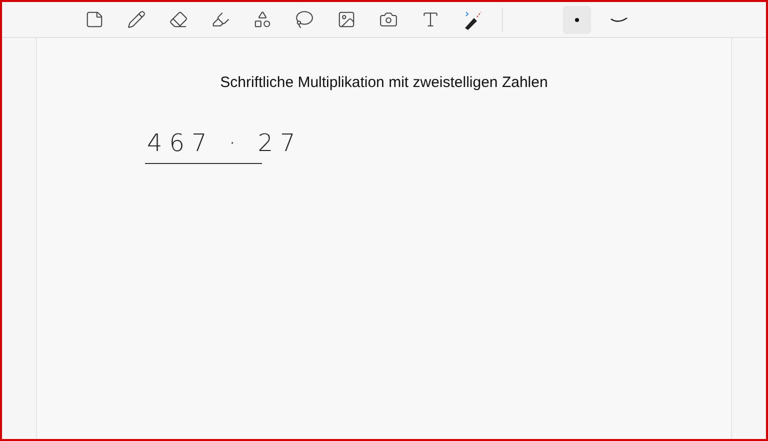  What do you see at coordinates (384, 83) in the screenshot?
I see `page-title: Schriftliche Multiplikation mit zweistelligen Zahlen` at bounding box center [384, 83].